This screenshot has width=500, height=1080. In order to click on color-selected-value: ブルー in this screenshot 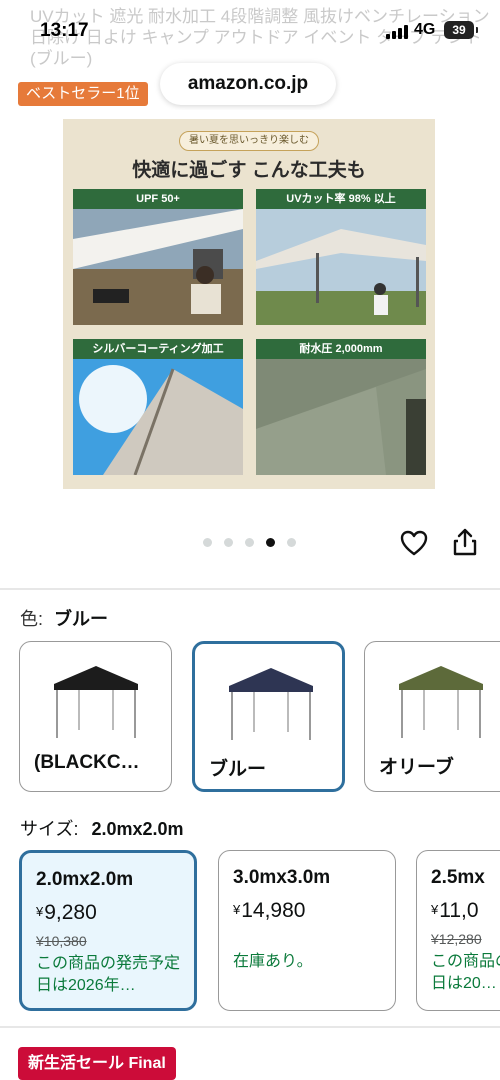, I will do `click(81, 619)`.